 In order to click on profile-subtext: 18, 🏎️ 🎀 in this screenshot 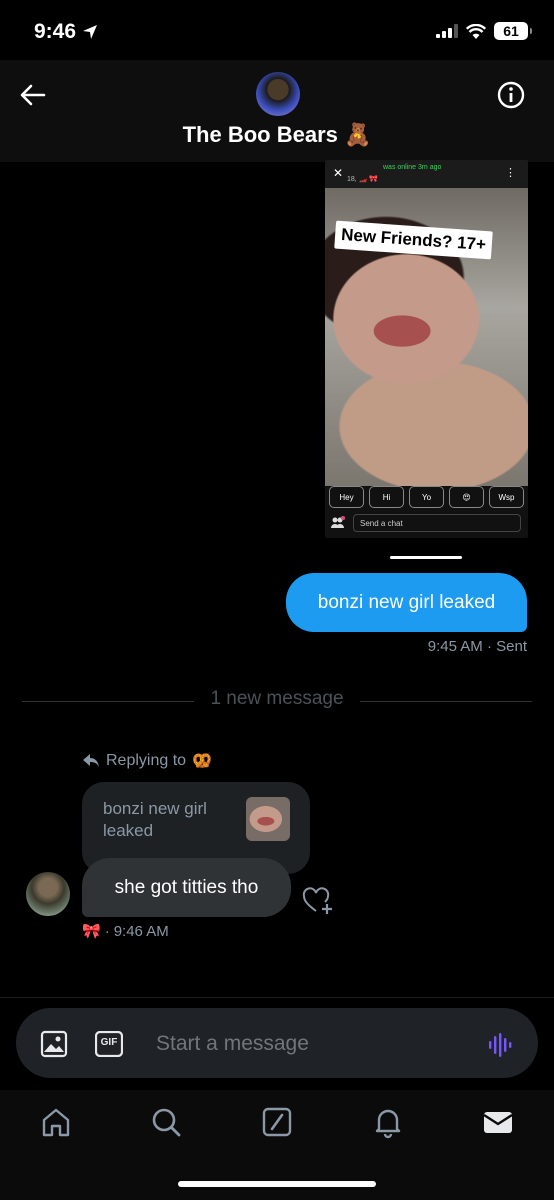, I will do `click(363, 179)`.